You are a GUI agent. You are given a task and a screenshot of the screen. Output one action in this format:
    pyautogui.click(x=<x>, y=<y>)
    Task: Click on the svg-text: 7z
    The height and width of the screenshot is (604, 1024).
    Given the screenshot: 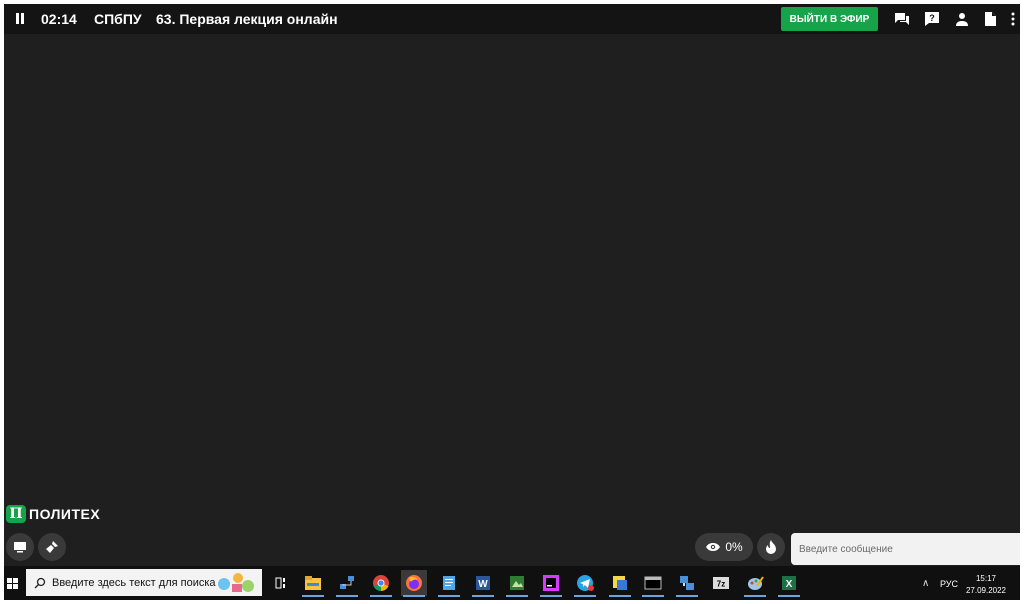 What is the action you would take?
    pyautogui.click(x=721, y=584)
    